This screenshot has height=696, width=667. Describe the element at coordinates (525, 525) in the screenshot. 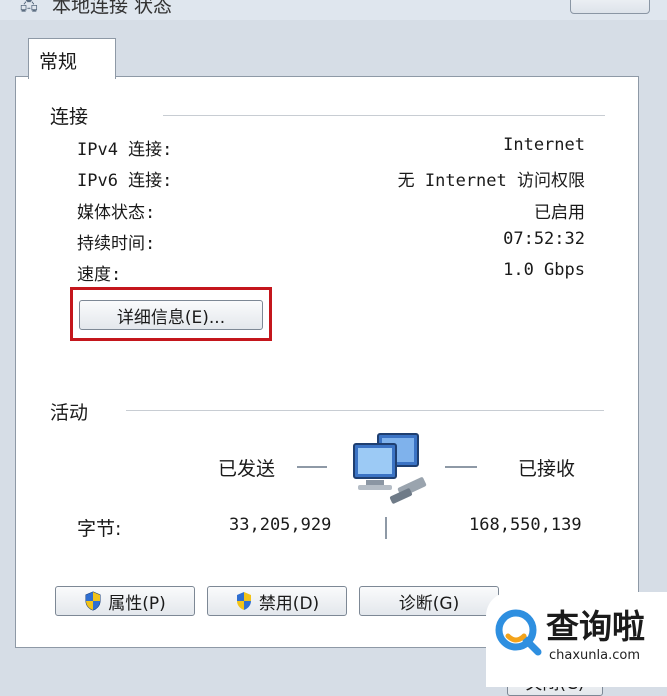

I see `bytes-received-value: 168,550,139` at that location.